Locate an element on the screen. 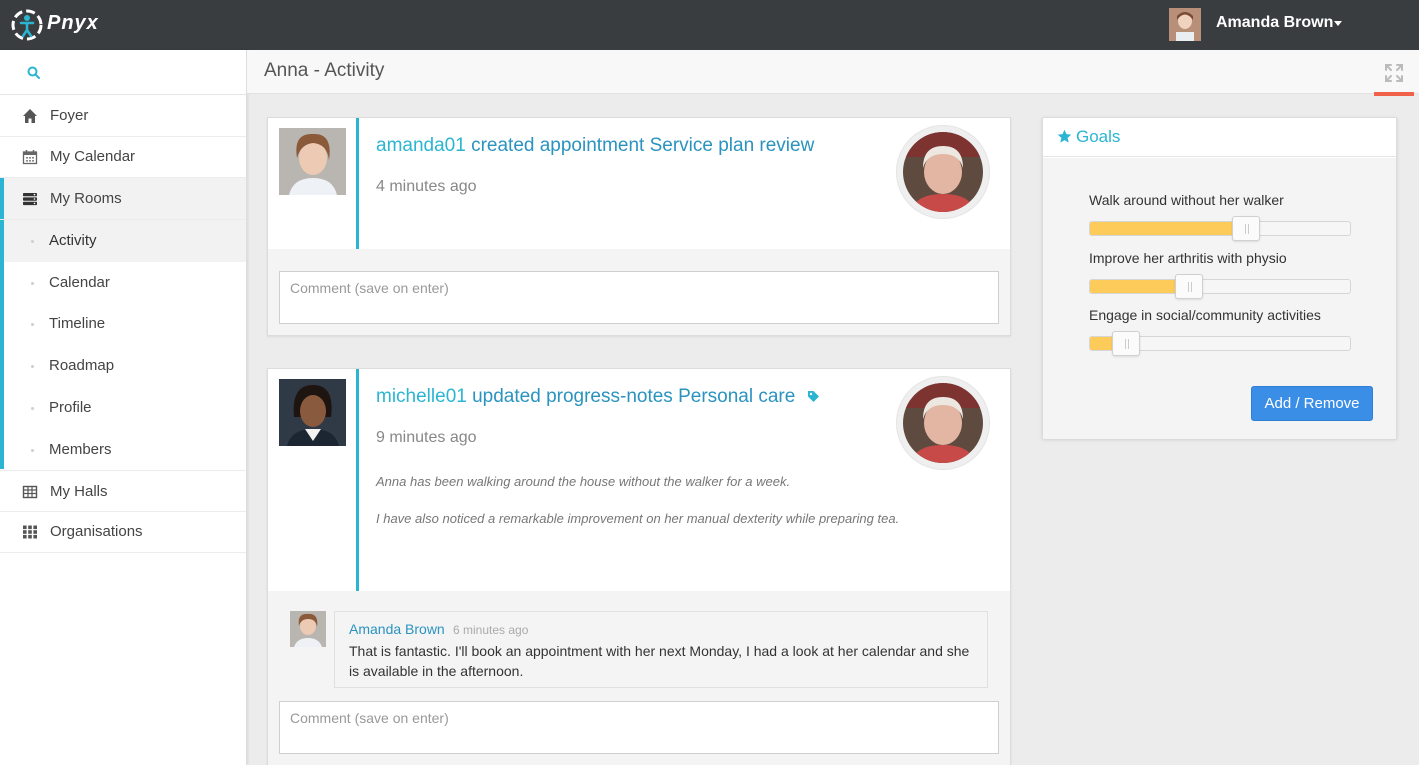  activity-card-footer is located at coordinates (639, 292).